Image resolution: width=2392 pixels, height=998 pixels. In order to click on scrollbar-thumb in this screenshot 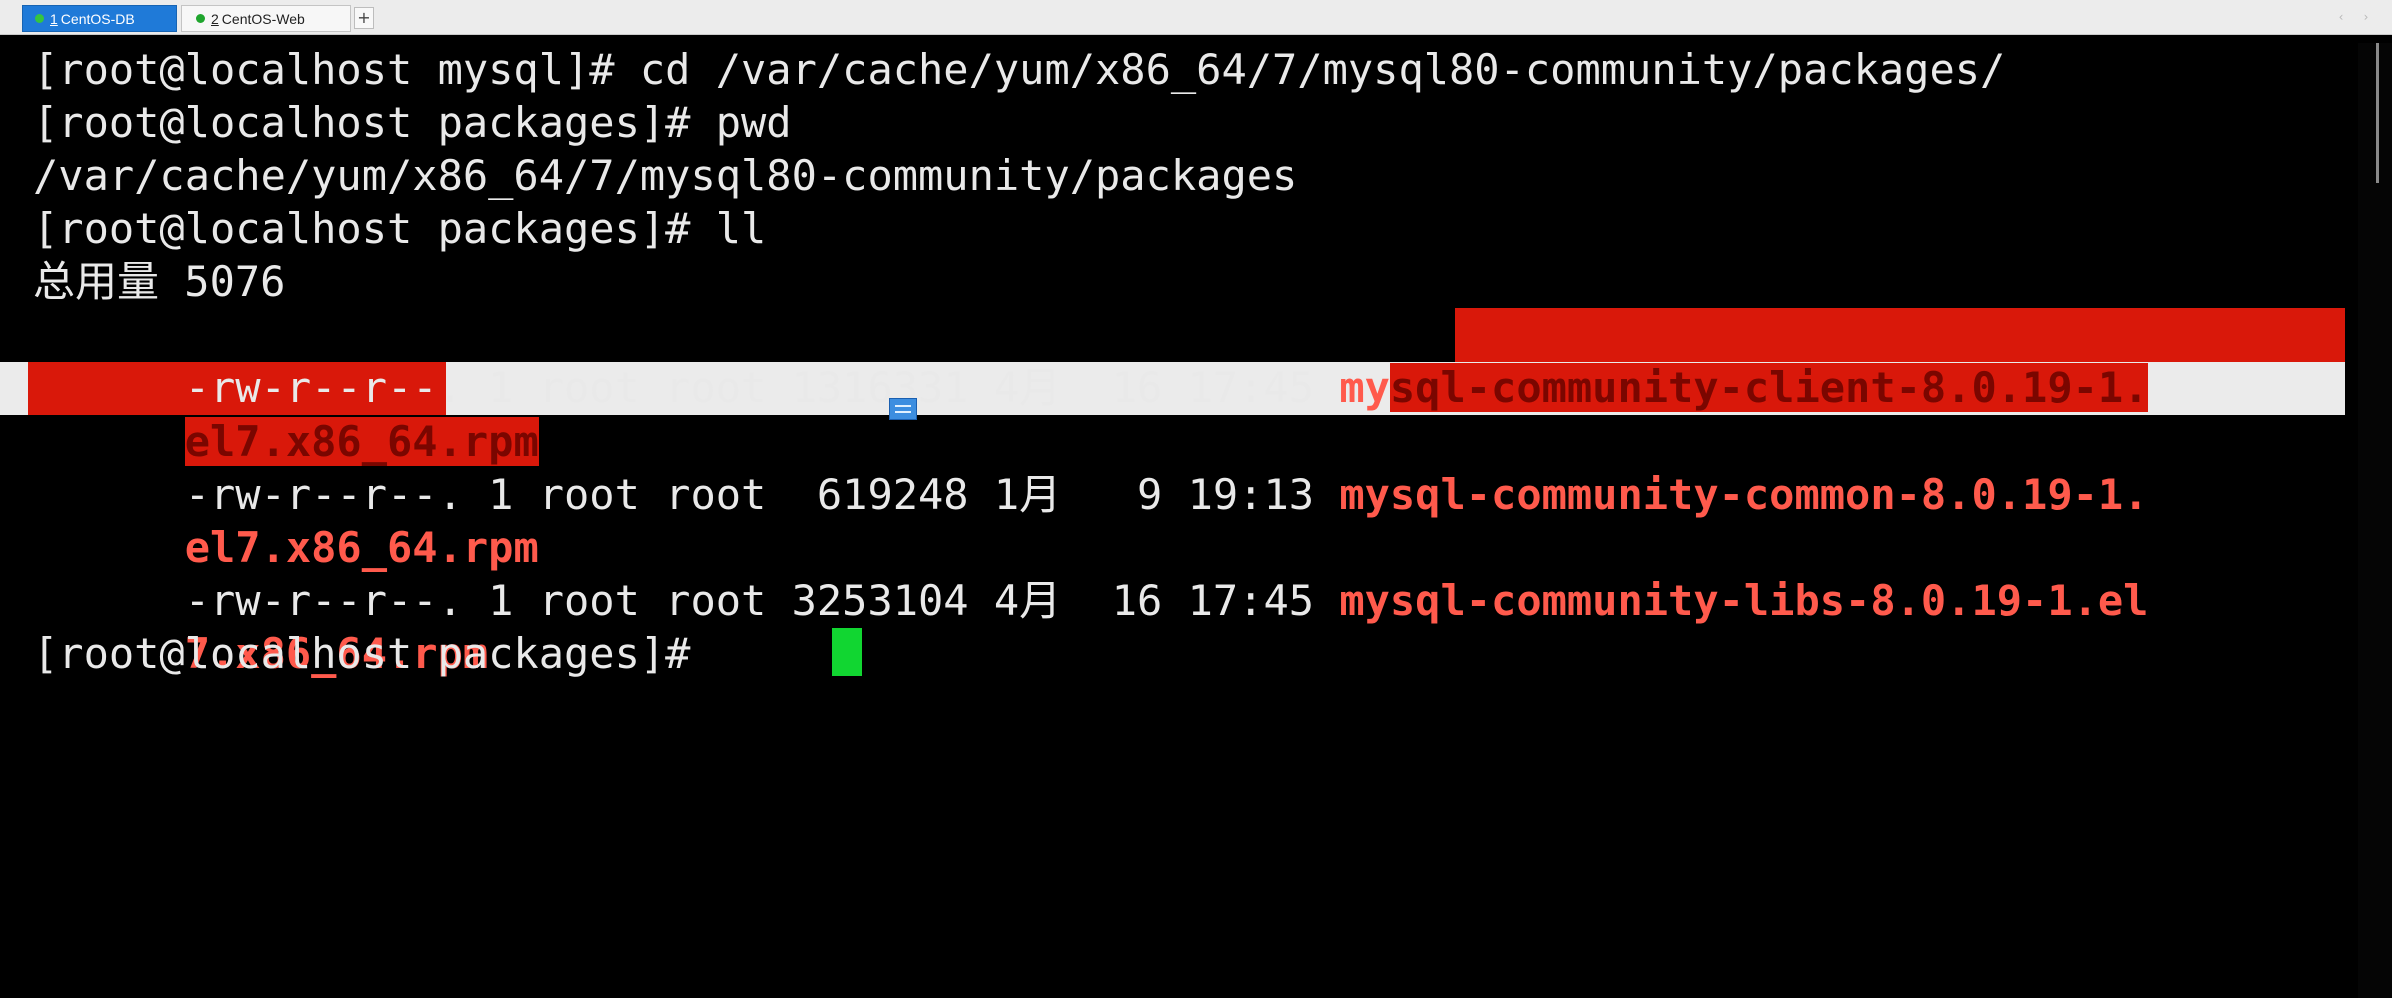, I will do `click(2377, 113)`.